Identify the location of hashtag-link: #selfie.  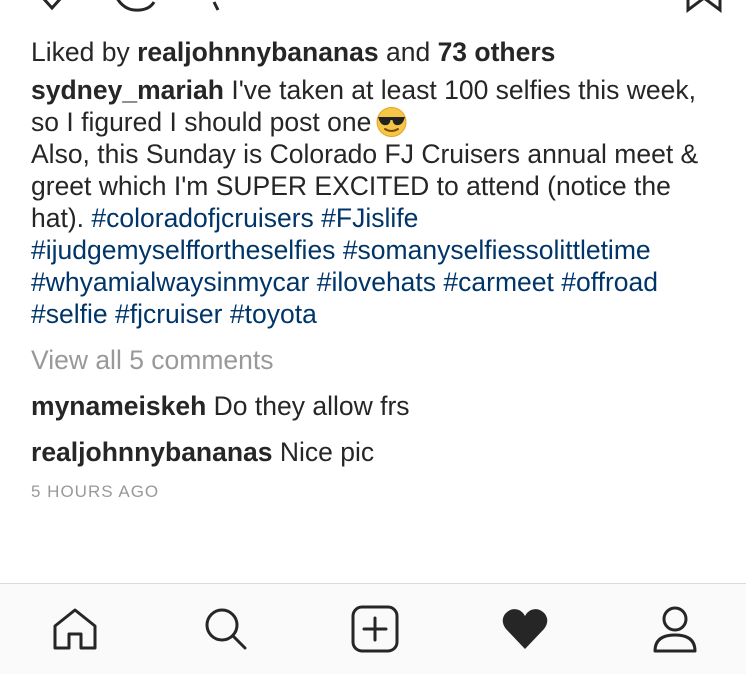
(69, 314).